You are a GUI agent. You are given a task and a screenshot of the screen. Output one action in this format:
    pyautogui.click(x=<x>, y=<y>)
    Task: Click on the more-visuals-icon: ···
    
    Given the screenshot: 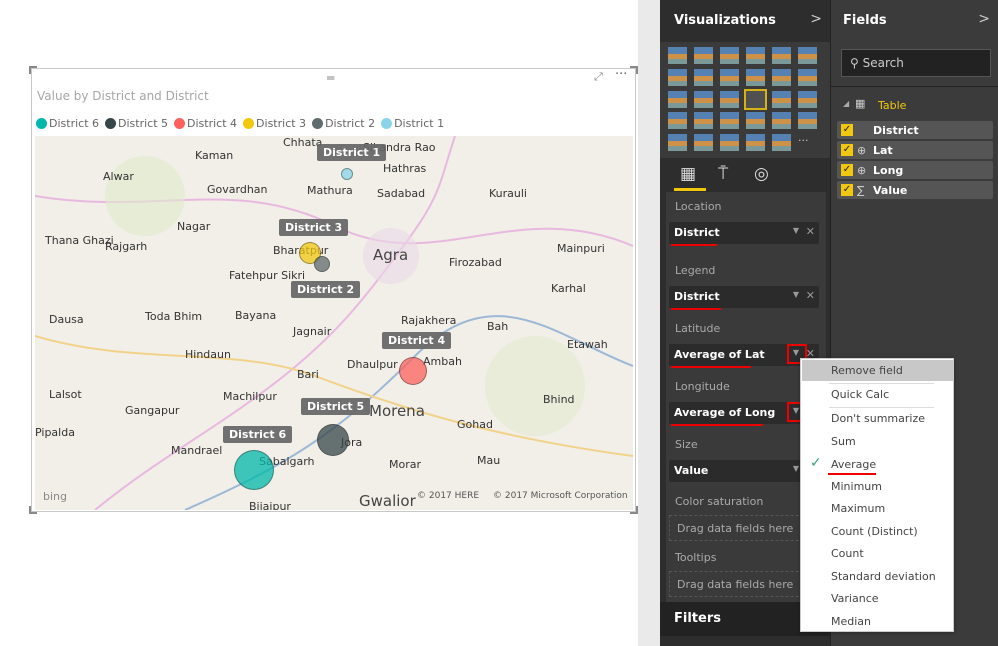 What is the action you would take?
    pyautogui.click(x=807, y=142)
    